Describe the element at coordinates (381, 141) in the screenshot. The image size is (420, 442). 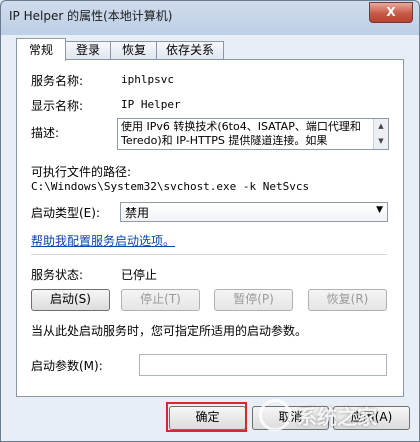
I see `scroll-down-icon: ▼` at that location.